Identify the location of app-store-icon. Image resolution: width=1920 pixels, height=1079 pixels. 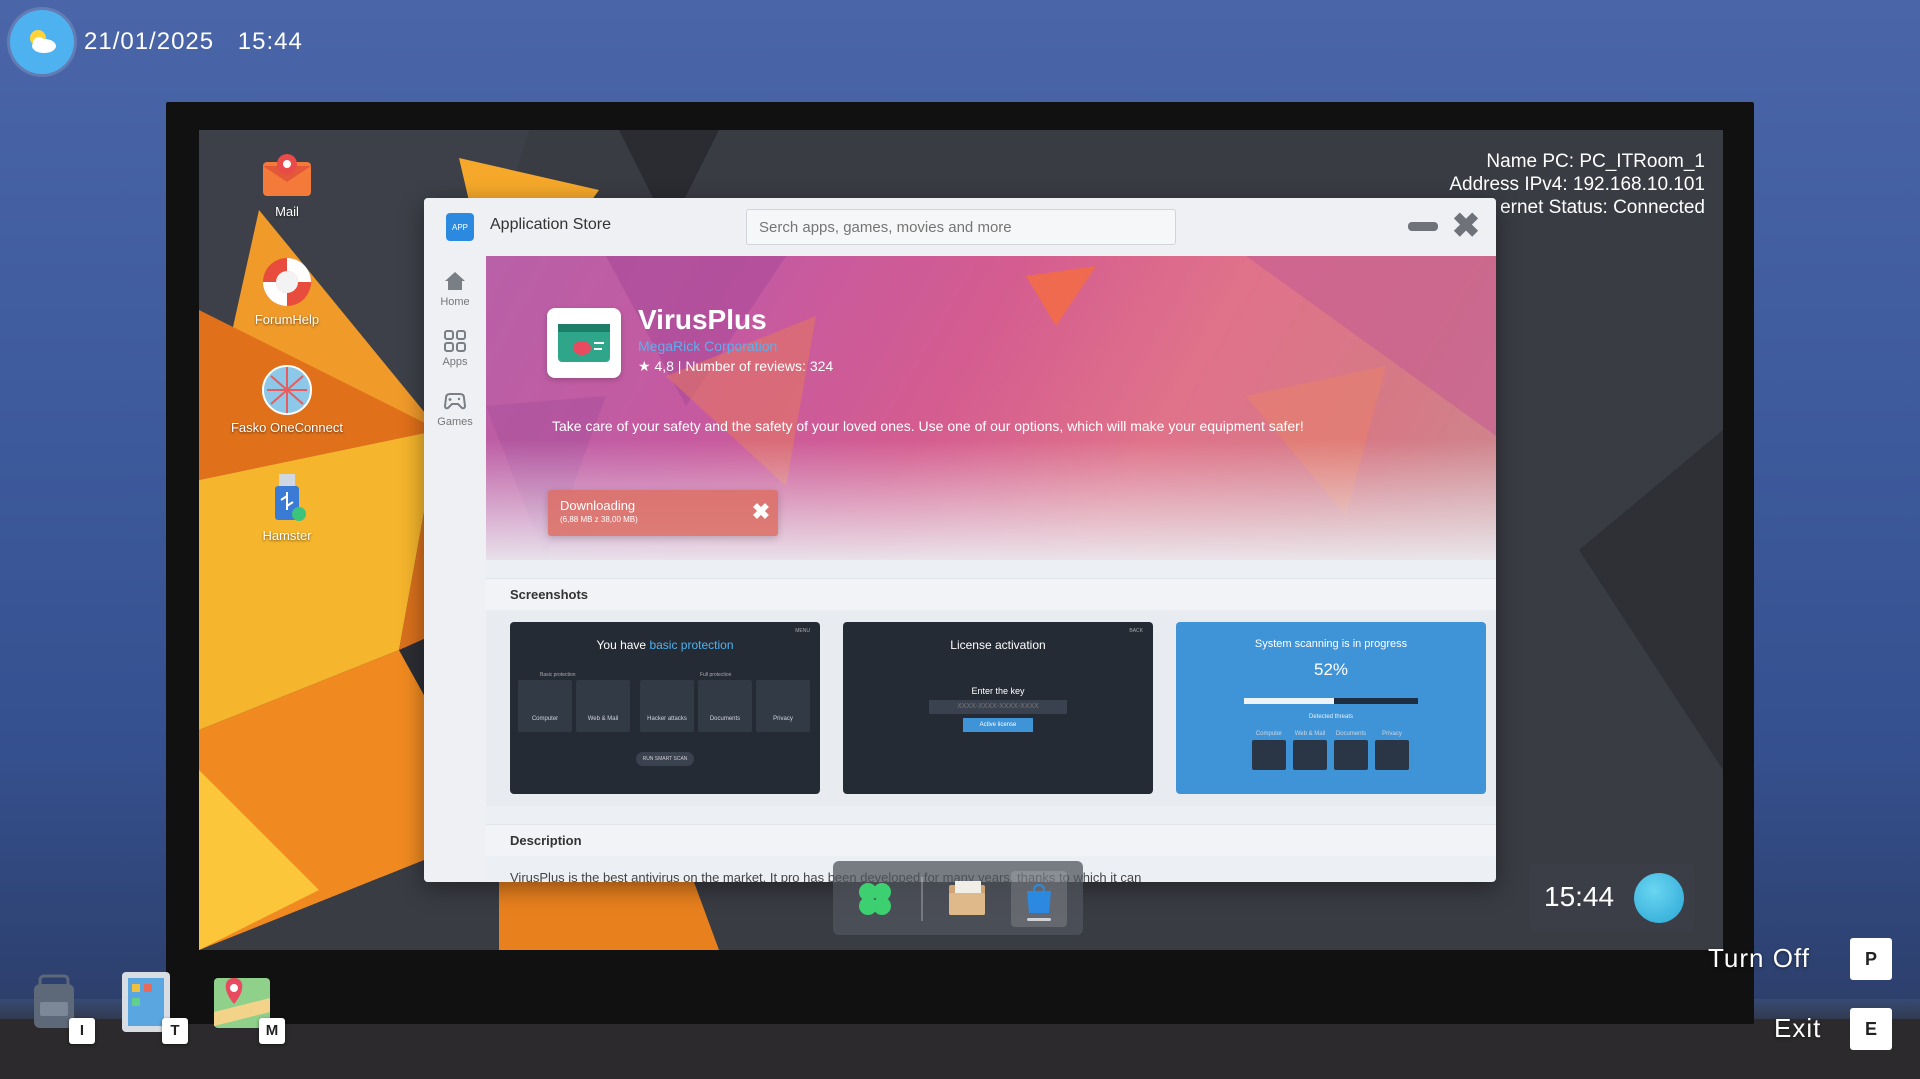
(1039, 898).